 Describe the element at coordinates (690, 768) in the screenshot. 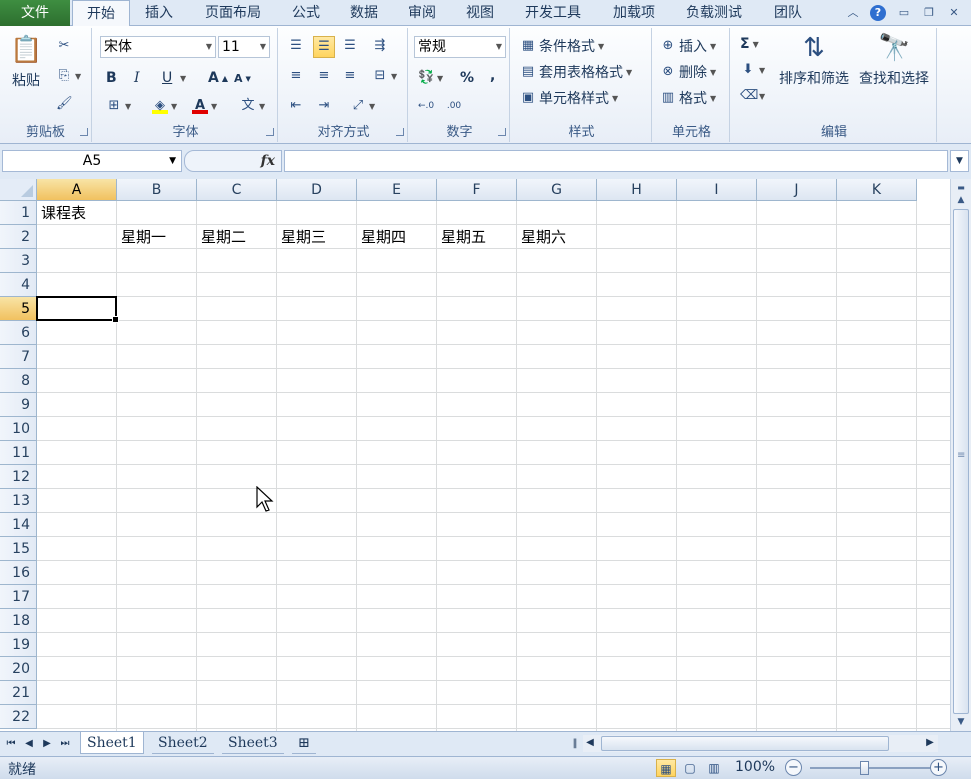

I see `page-layout-view-icon: ▢` at that location.